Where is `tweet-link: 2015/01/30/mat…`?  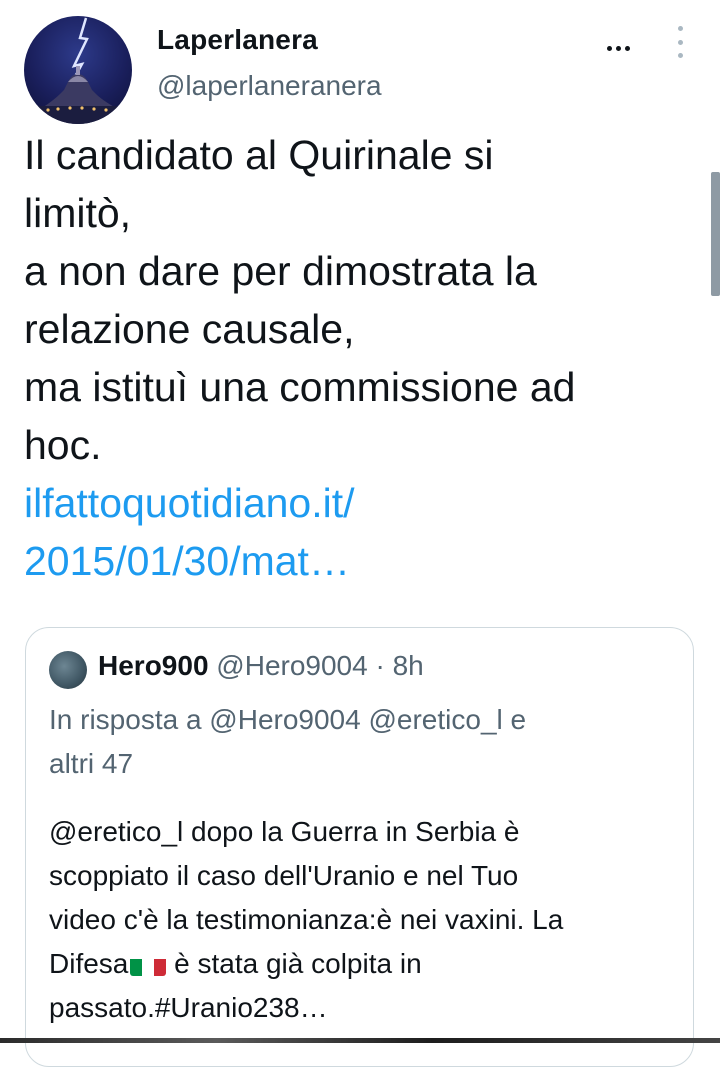 tweet-link: 2015/01/30/mat… is located at coordinates (359, 561).